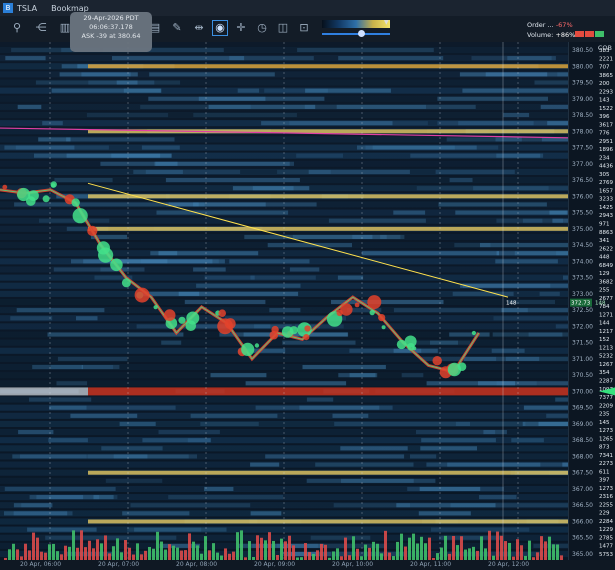 This screenshot has width=615, height=570. I want to click on price-tick-label: 368.00, so click(582, 456).